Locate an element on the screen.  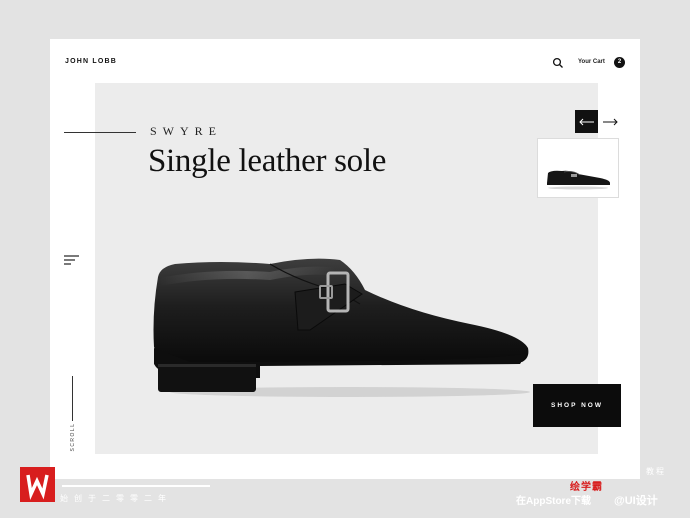
cart-count-badge: 2 is located at coordinates (619, 62).